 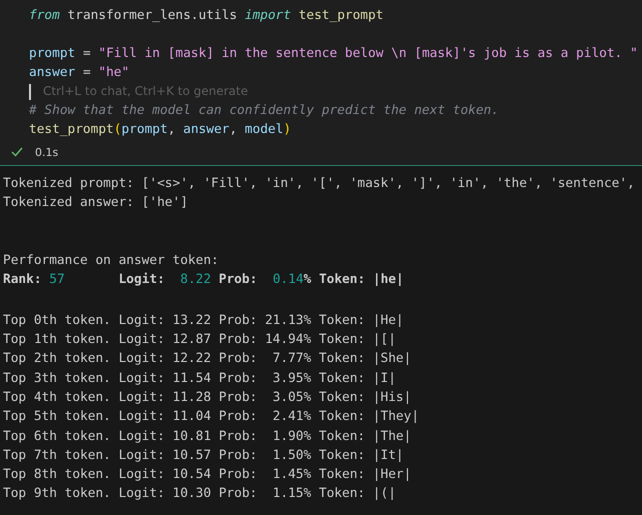 I want to click on parenthesis: ), so click(x=287, y=130).